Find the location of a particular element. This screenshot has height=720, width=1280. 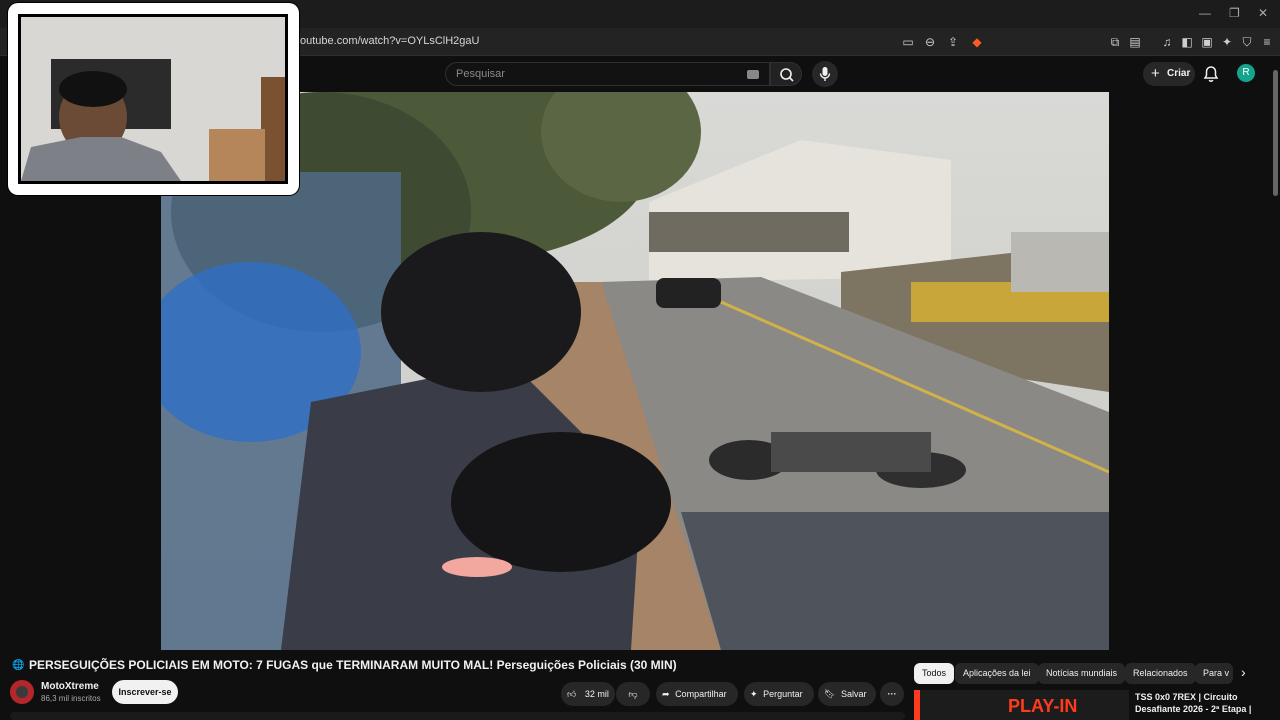

dislike-button: 👎︎ is located at coordinates (633, 694).